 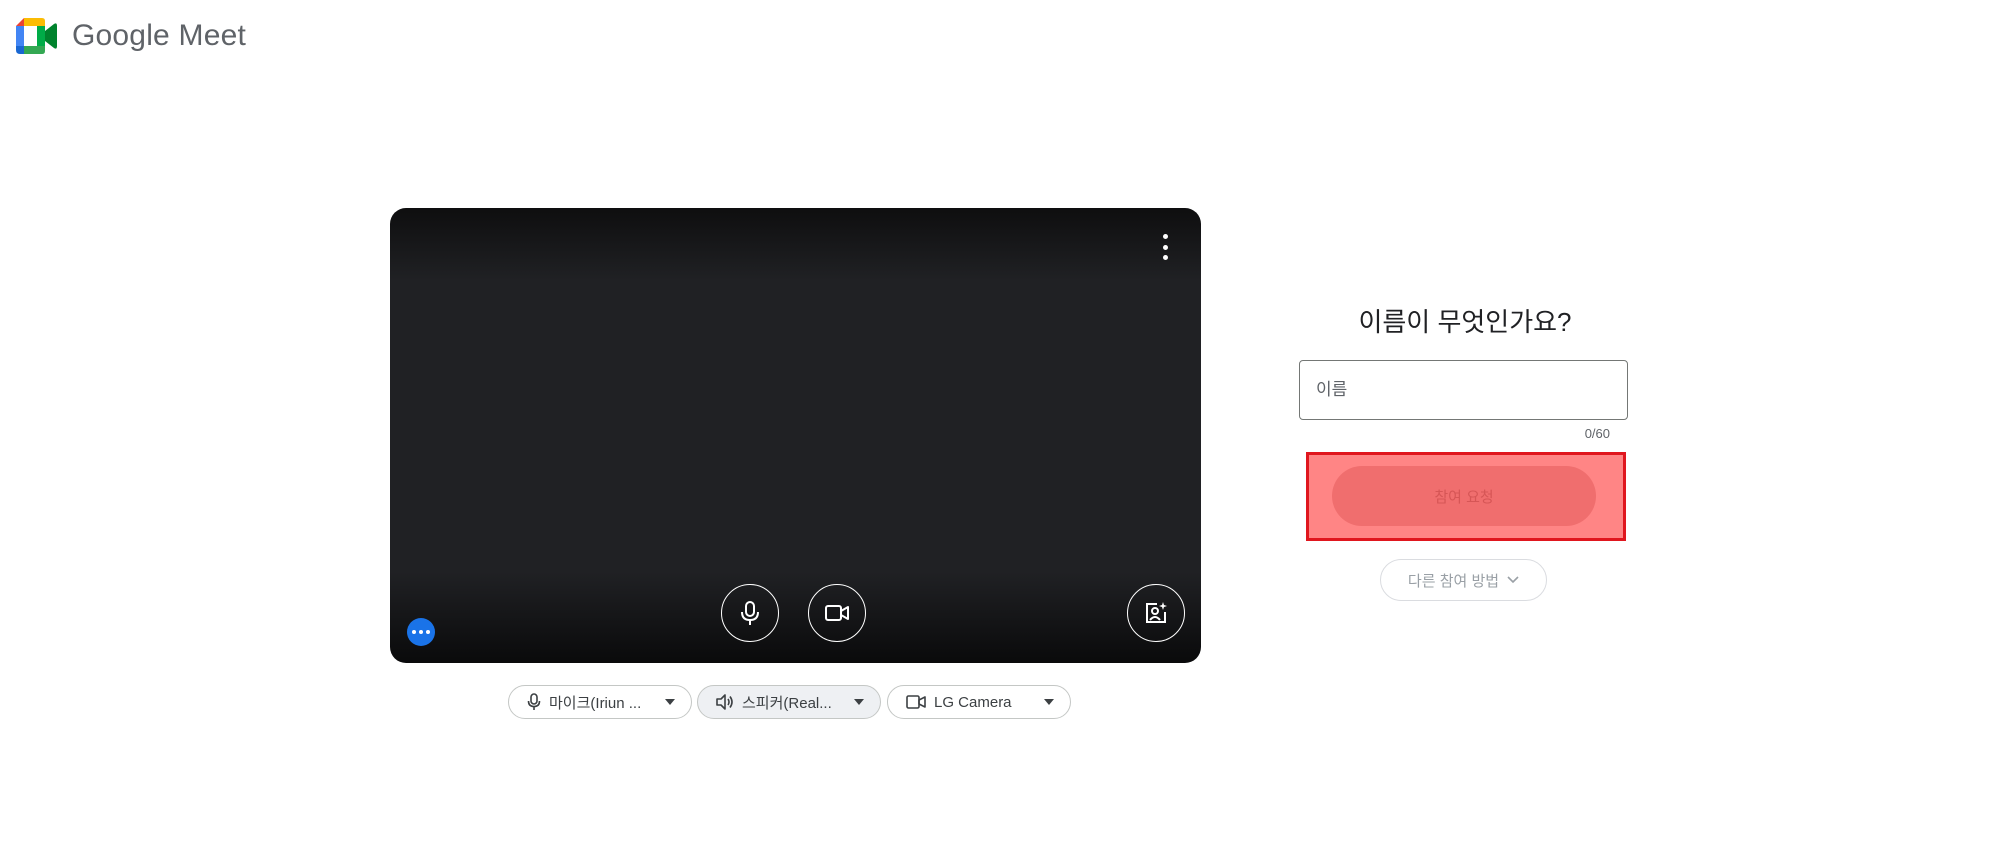 I want to click on name-prompt-title: 이름이 무엇인가요?, so click(x=1465, y=322).